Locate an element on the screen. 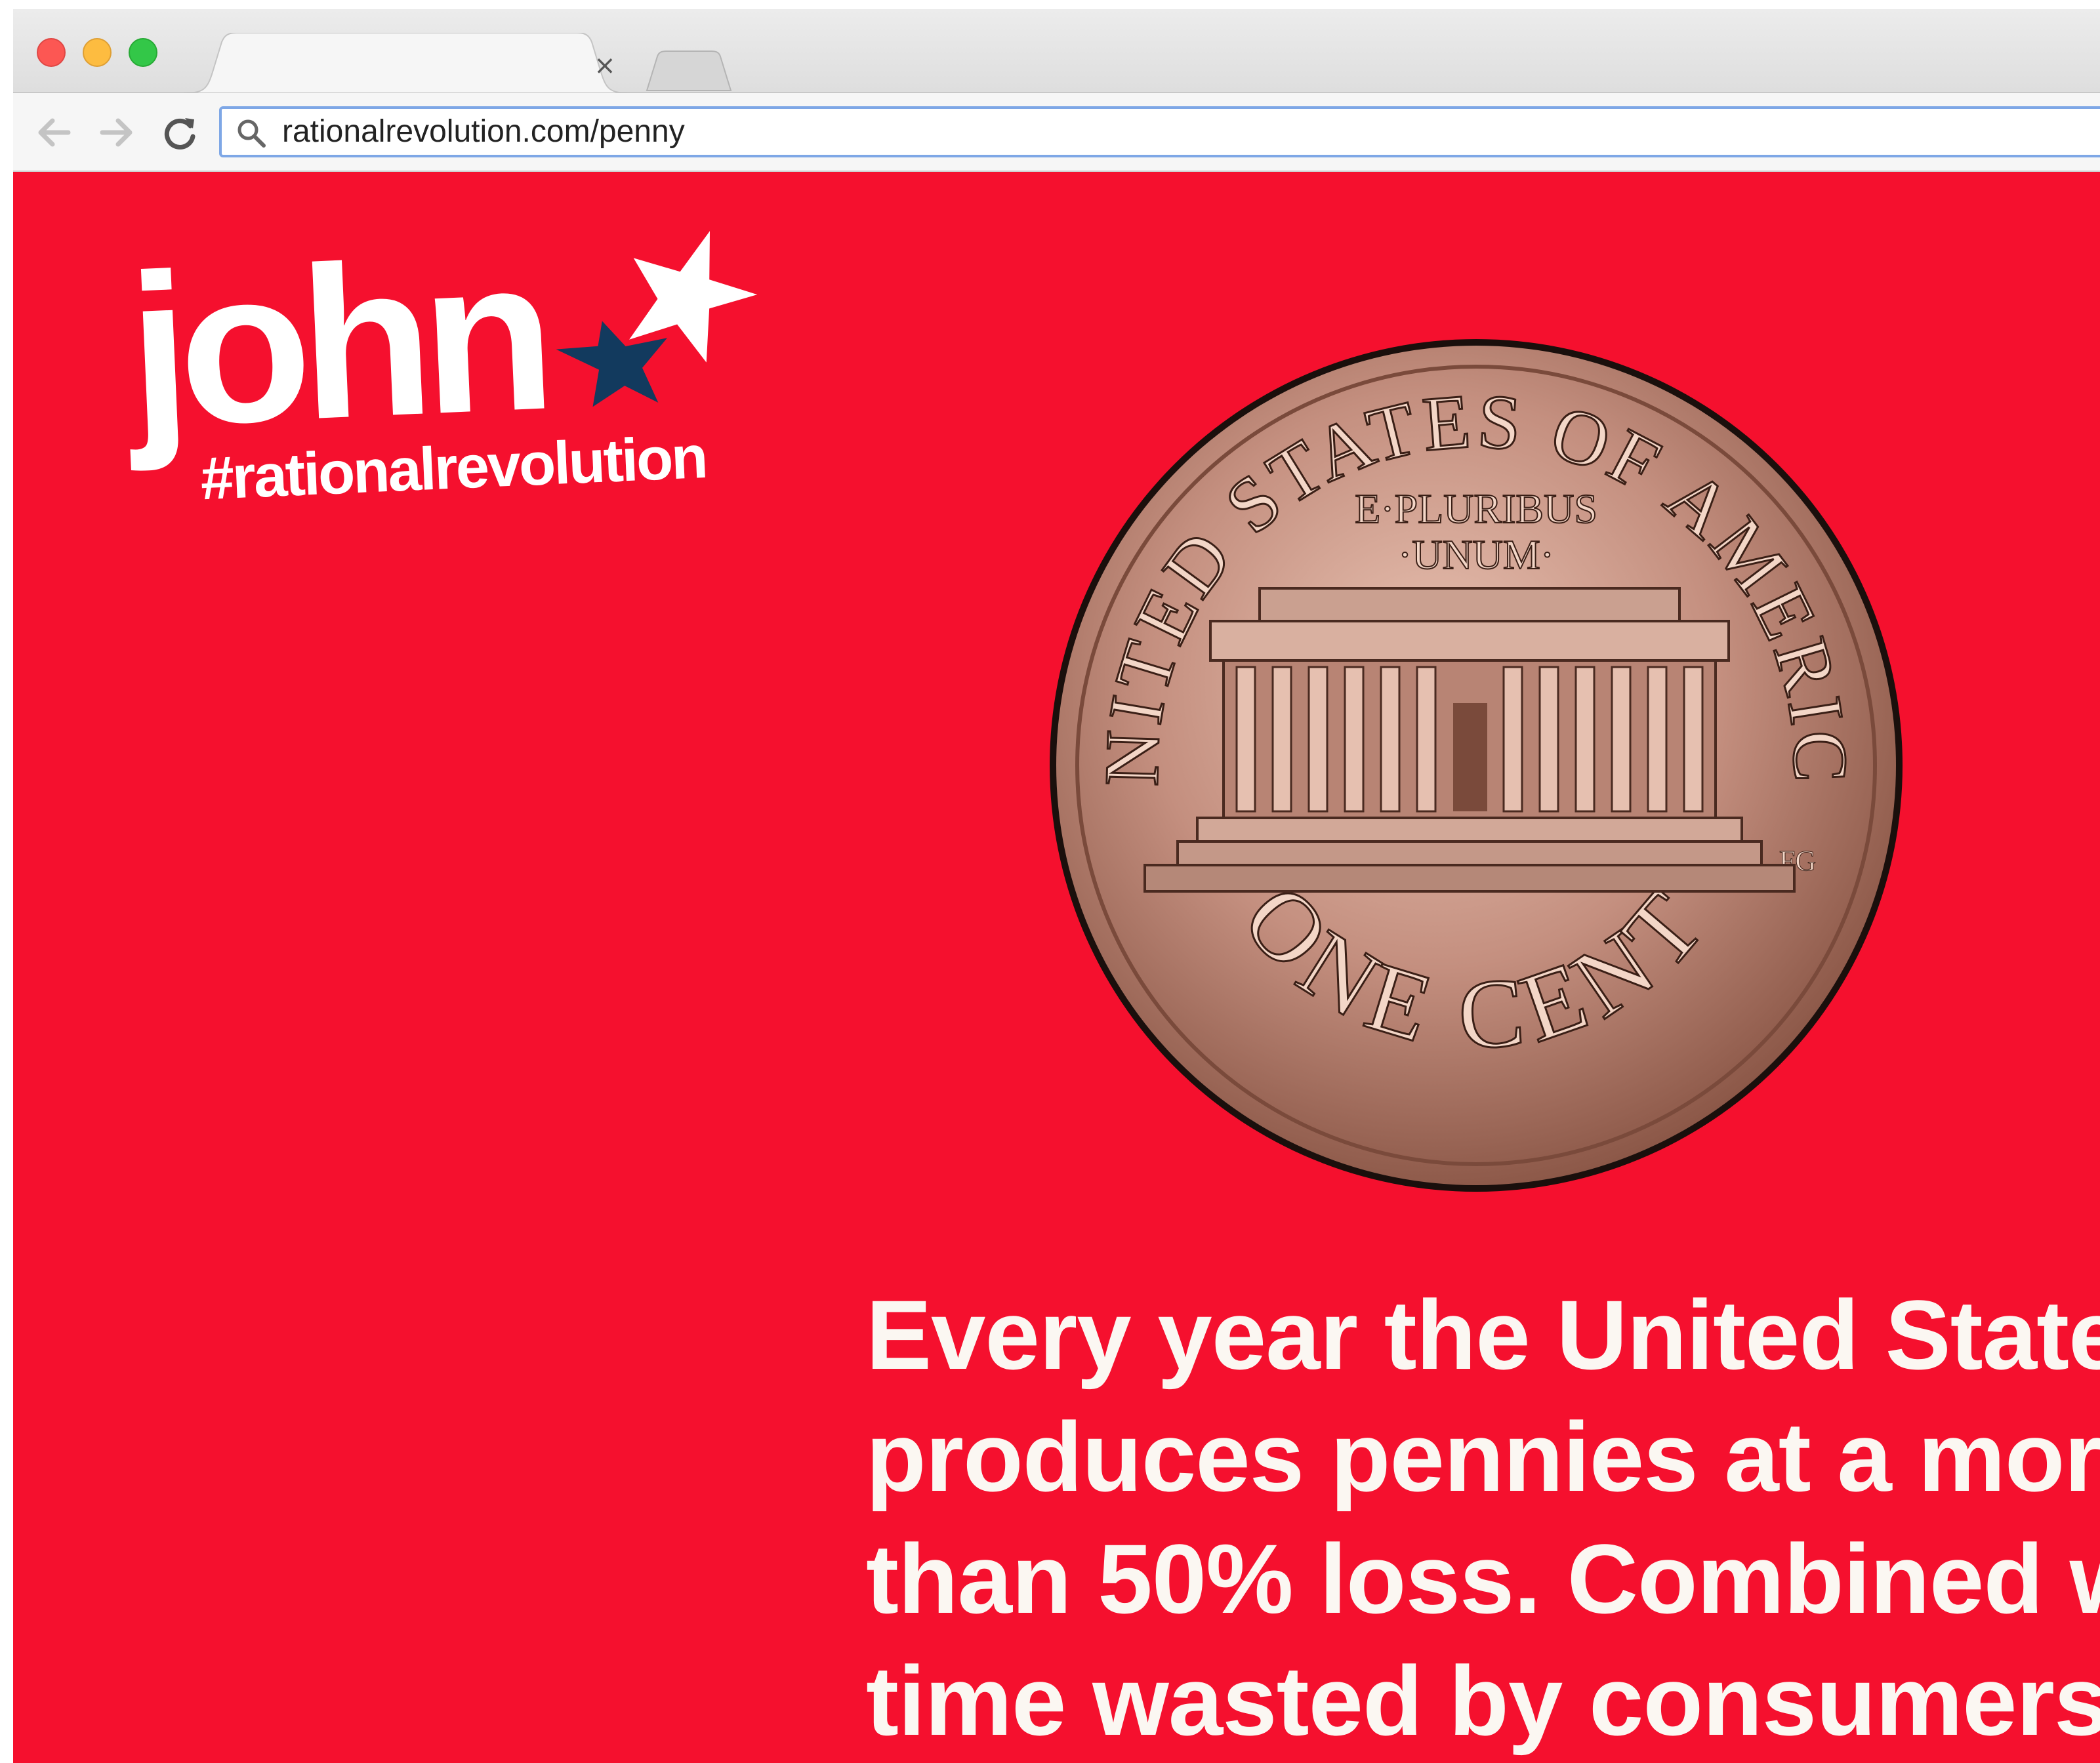 The image size is (2100, 1763). forward-button is located at coordinates (117, 132).